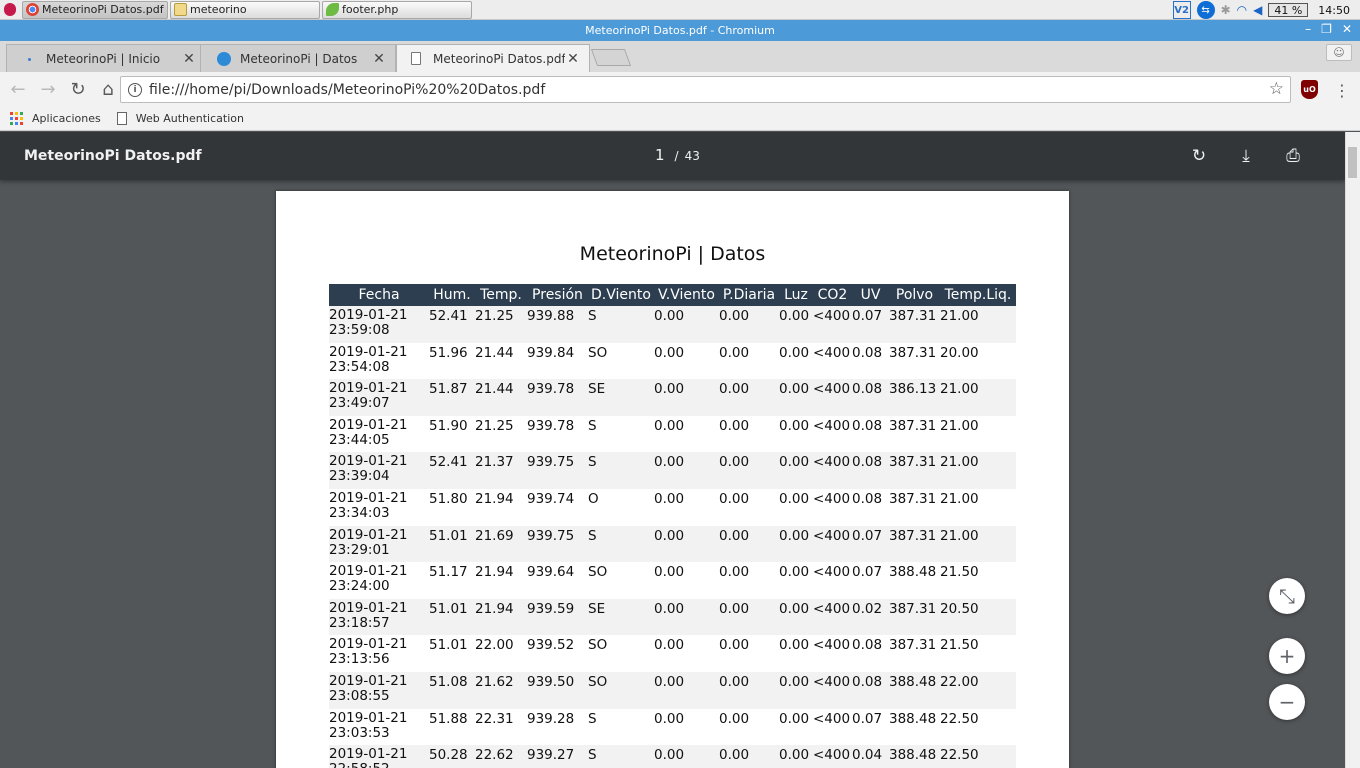 The height and width of the screenshot is (768, 1360). What do you see at coordinates (48, 90) in the screenshot?
I see `forward-arrow-icon: →` at bounding box center [48, 90].